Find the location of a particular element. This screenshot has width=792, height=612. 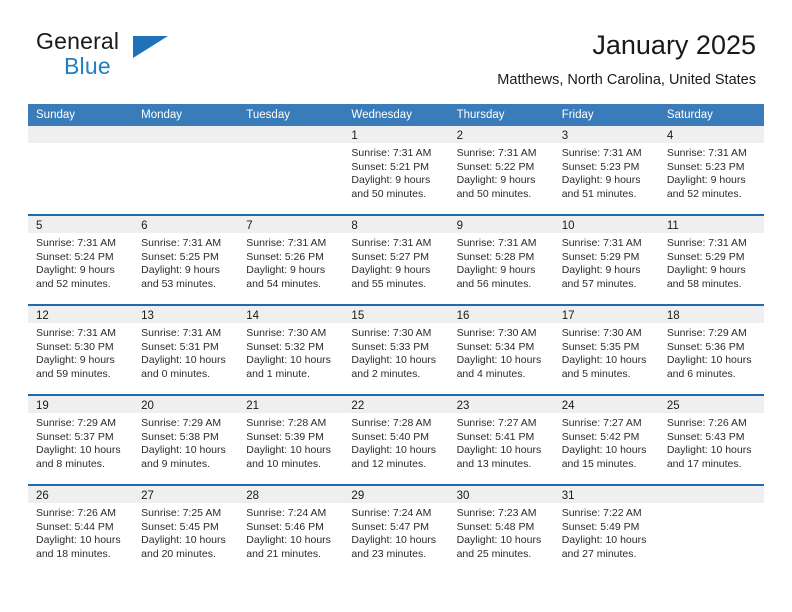

daylight-text: Daylight: 10 hours and 27 minutes. is located at coordinates (604, 547).